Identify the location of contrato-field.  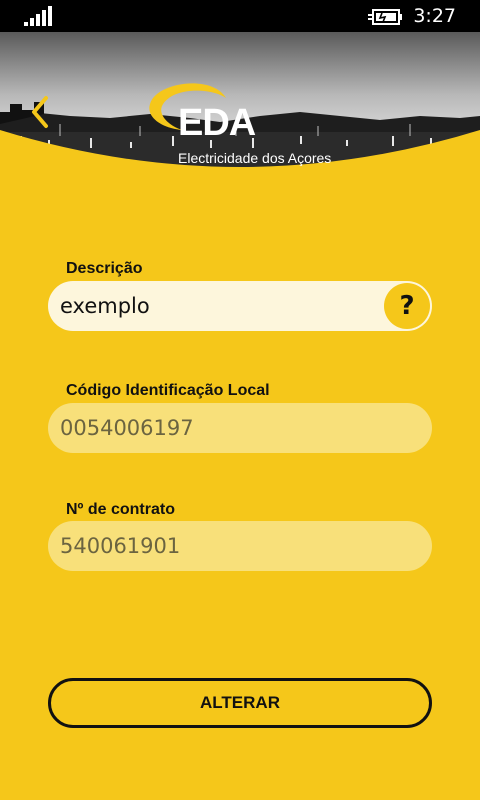
(240, 546).